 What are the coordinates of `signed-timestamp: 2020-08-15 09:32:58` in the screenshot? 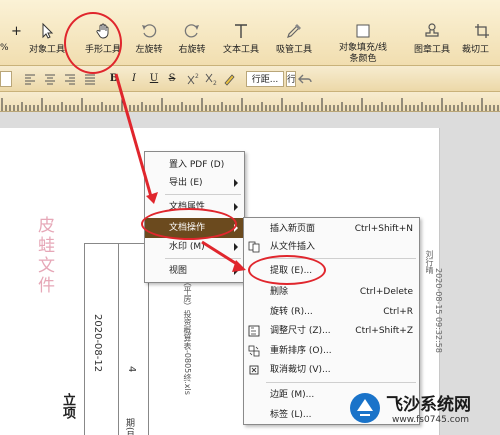 It's located at (438, 310).